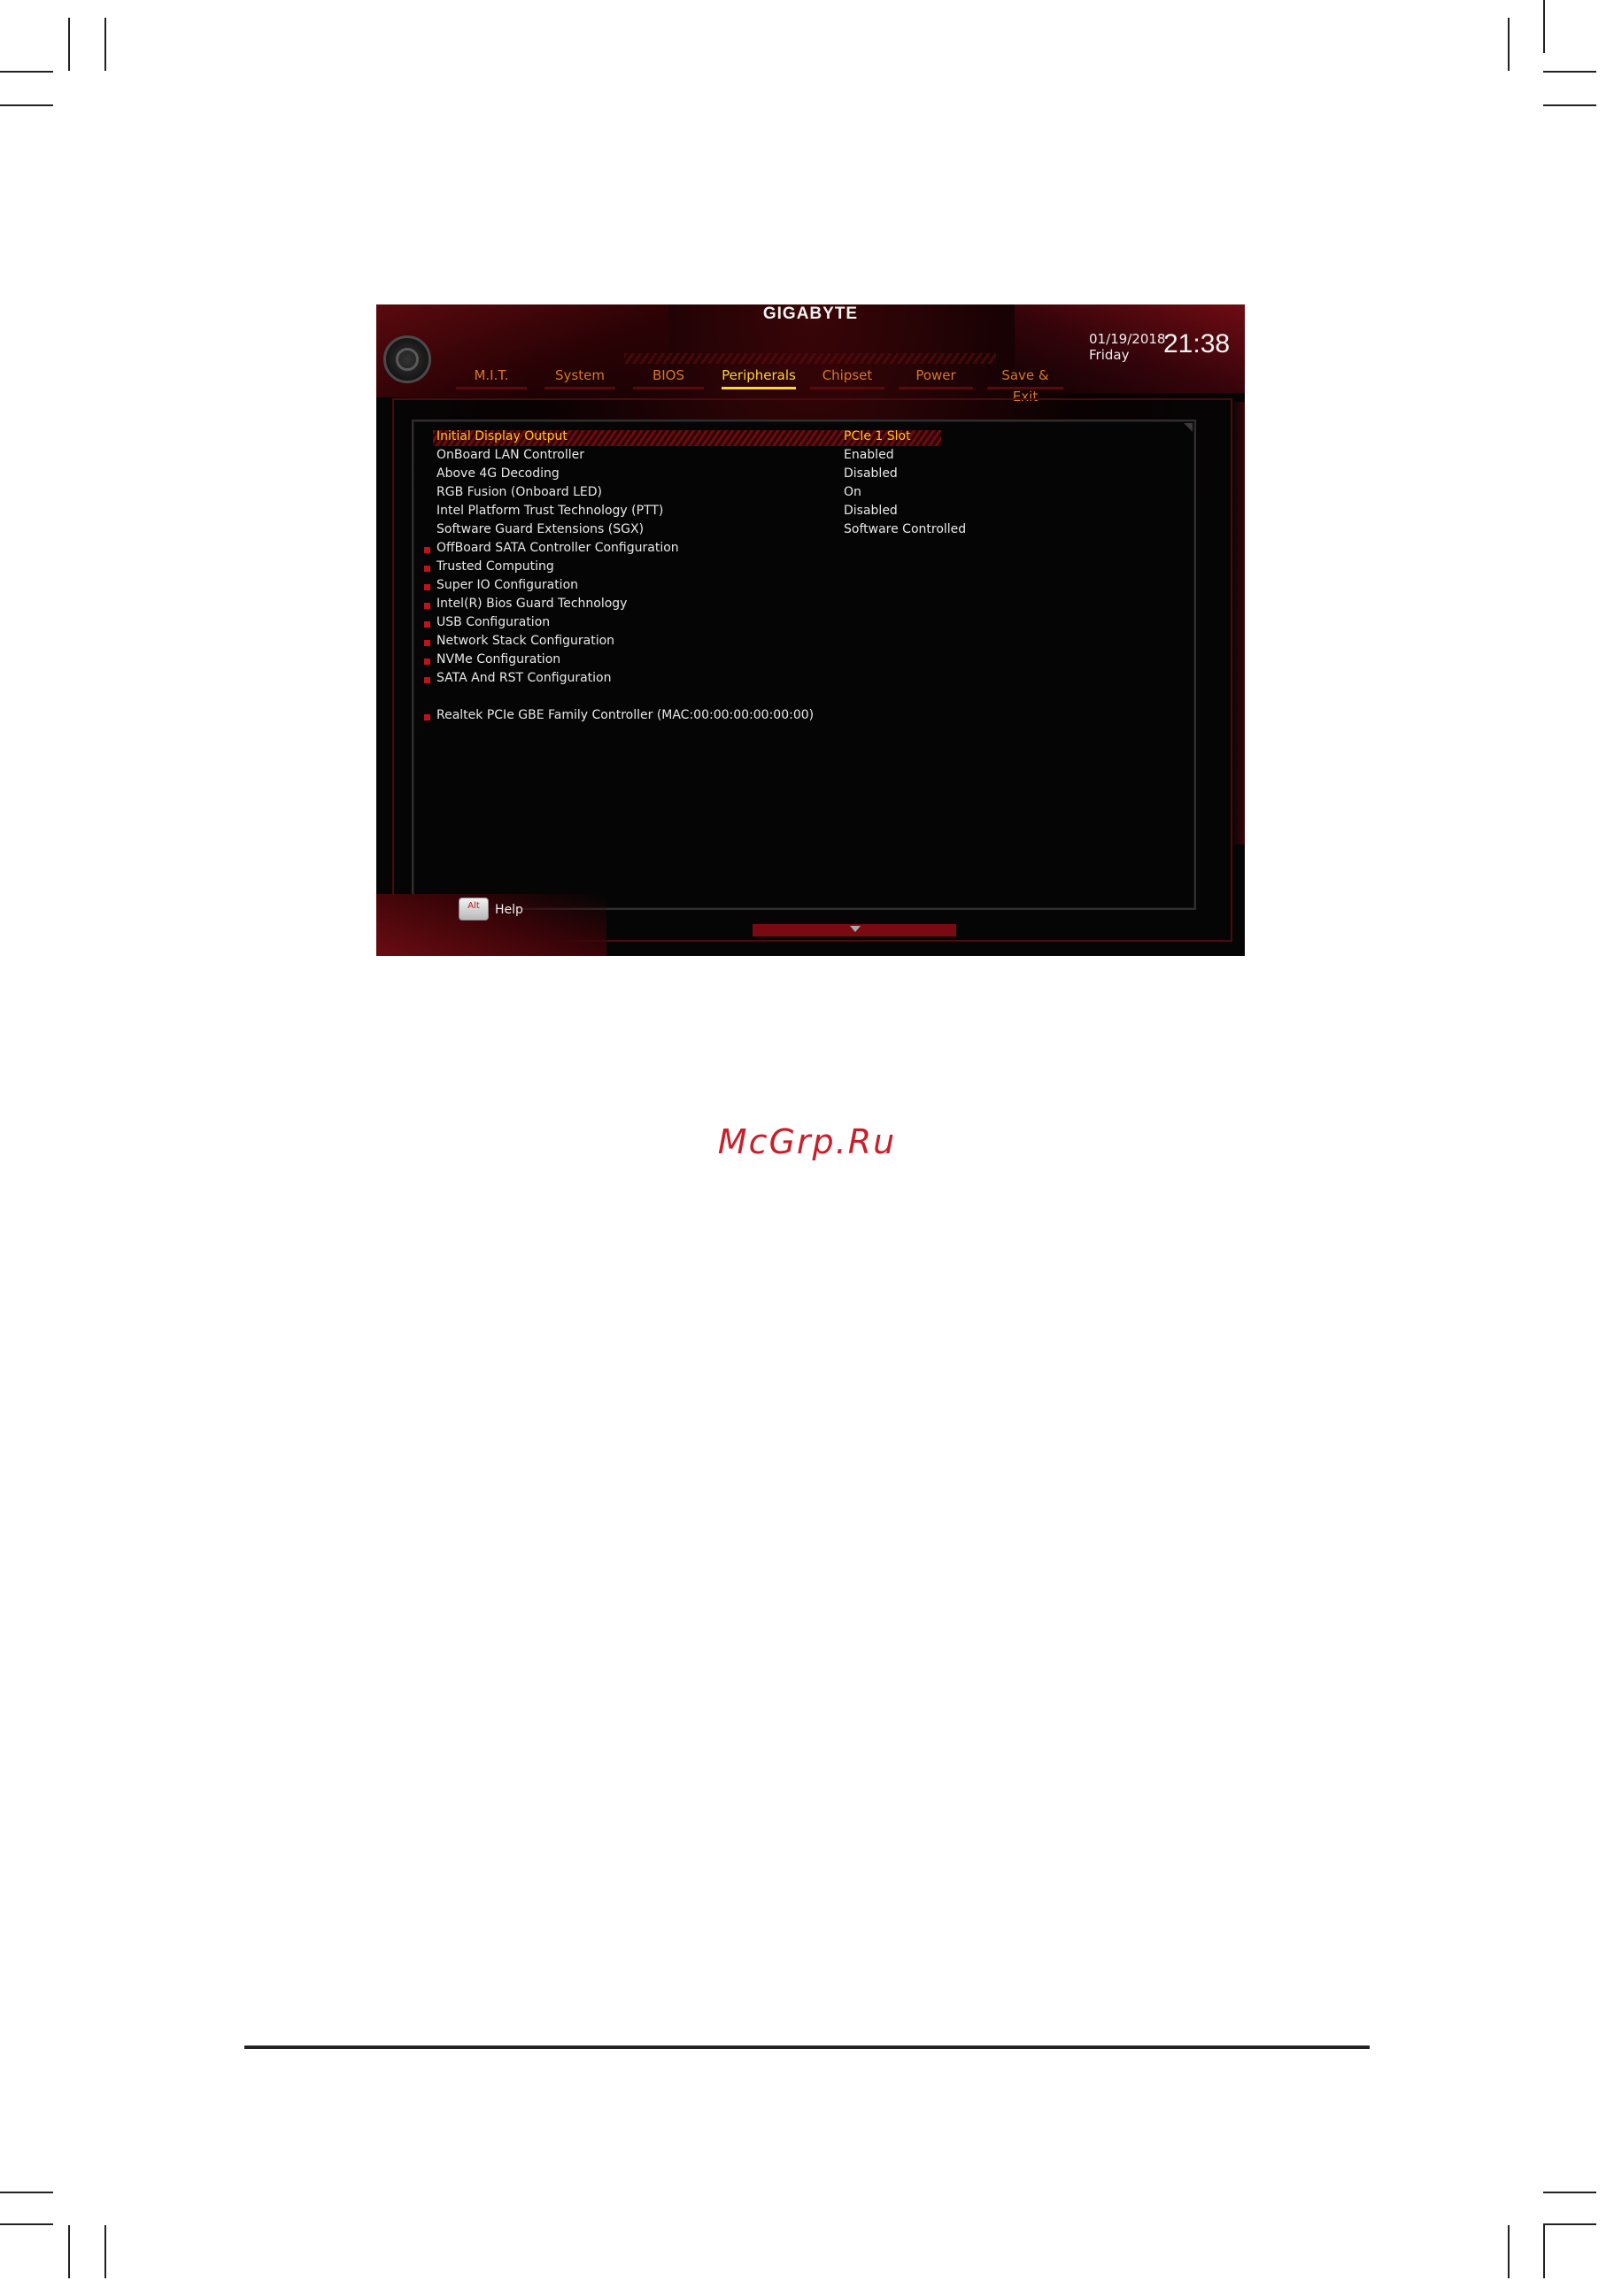 The width and height of the screenshot is (1614, 2296). I want to click on submenu-item: Trusted Computing, so click(810, 568).